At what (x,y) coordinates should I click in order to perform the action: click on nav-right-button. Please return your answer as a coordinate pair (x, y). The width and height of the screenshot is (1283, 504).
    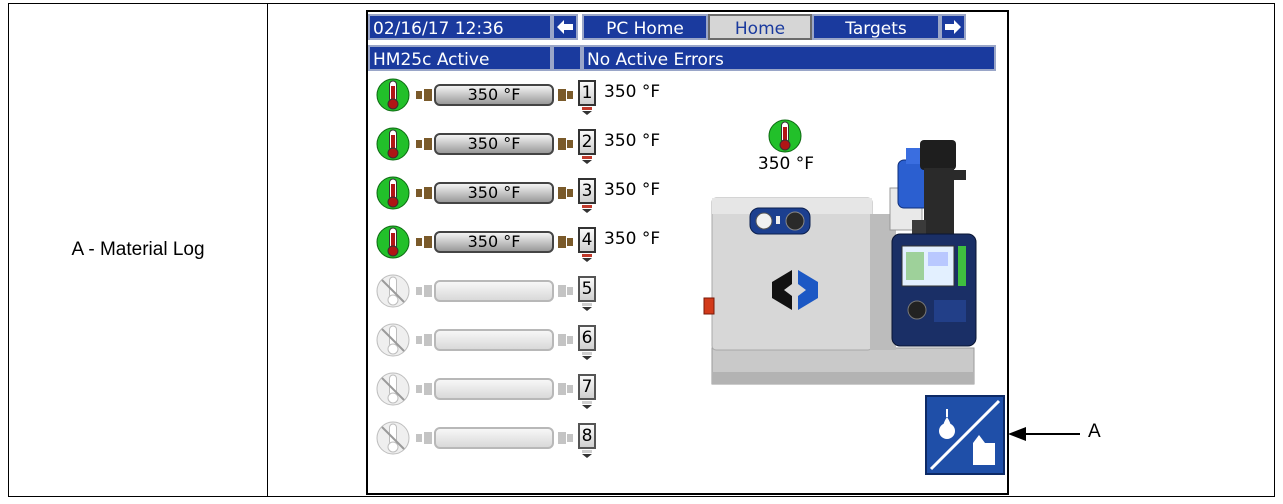
    Looking at the image, I should click on (953, 27).